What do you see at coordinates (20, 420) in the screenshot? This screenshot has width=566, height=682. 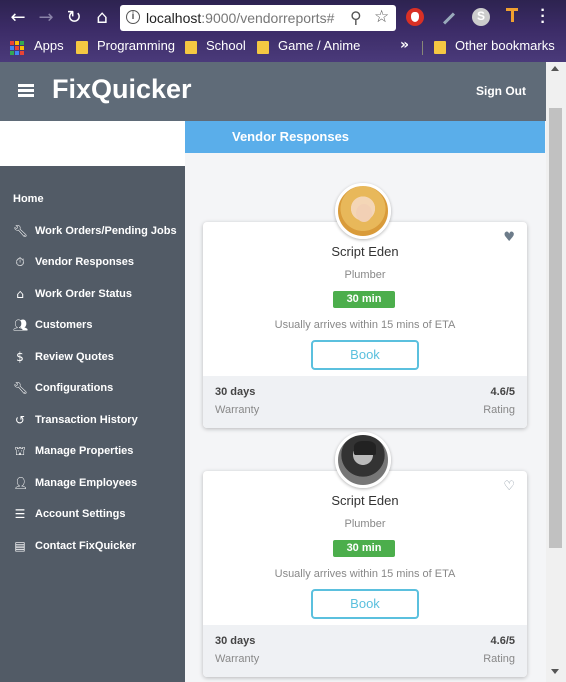 I see `history-icon: ↺` at bounding box center [20, 420].